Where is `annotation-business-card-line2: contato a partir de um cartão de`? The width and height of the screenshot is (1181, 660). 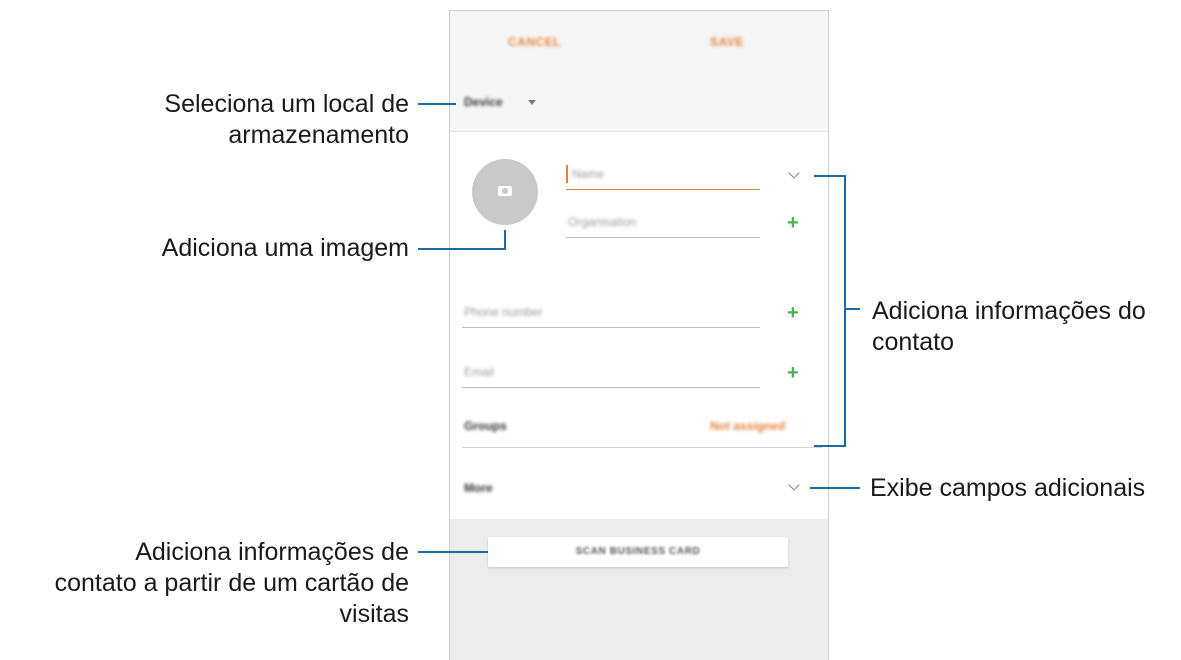 annotation-business-card-line2: contato a partir de um cartão de is located at coordinates (231, 583).